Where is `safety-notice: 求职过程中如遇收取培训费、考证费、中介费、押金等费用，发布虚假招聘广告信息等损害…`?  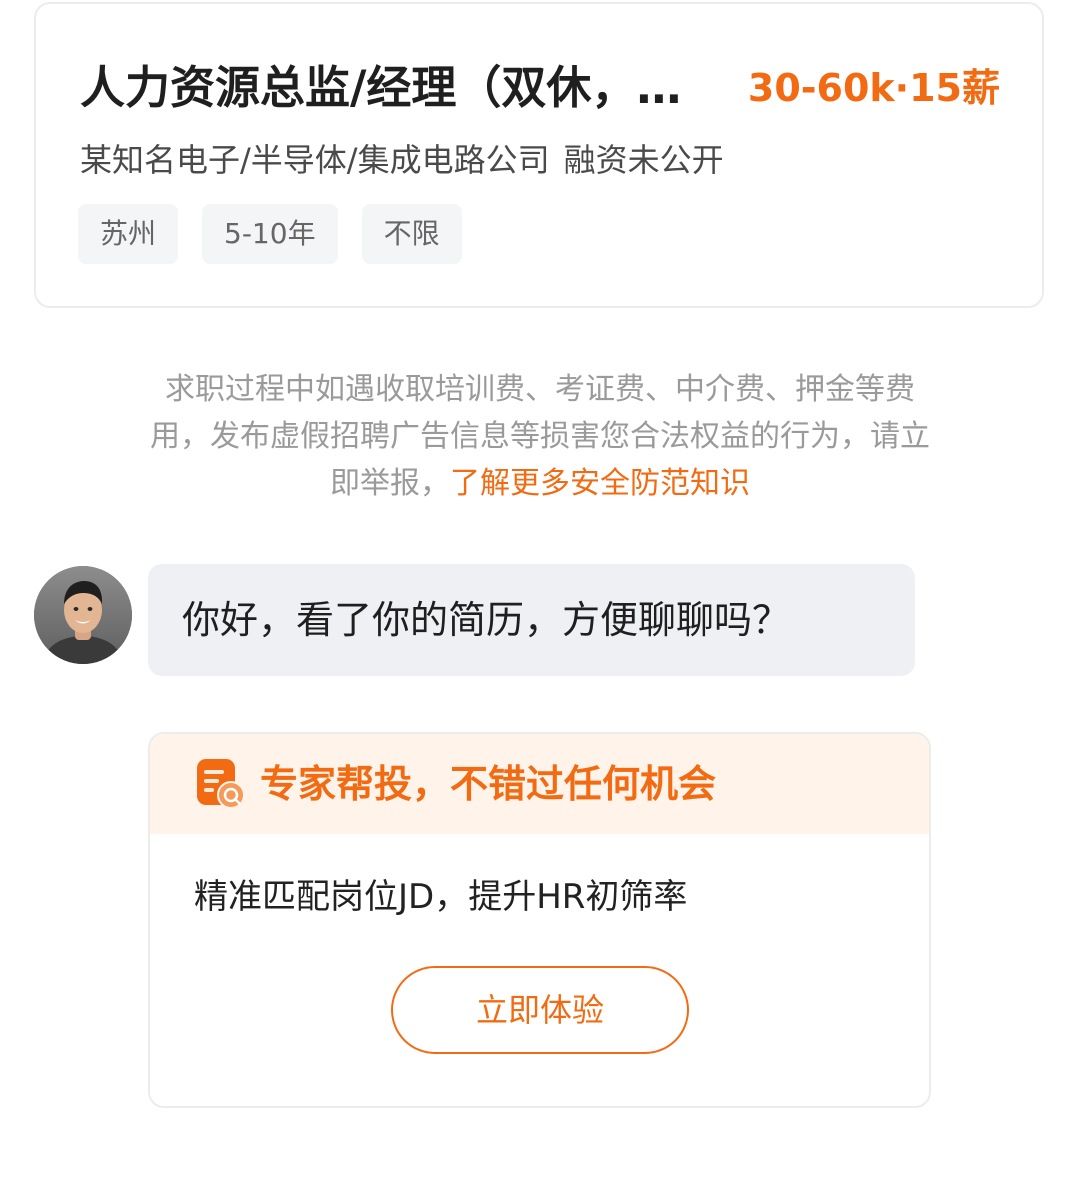
safety-notice: 求职过程中如遇收取培训费、考证费、中介费、押金等费用，发布虚假招聘广告信息等损害… is located at coordinates (540, 436).